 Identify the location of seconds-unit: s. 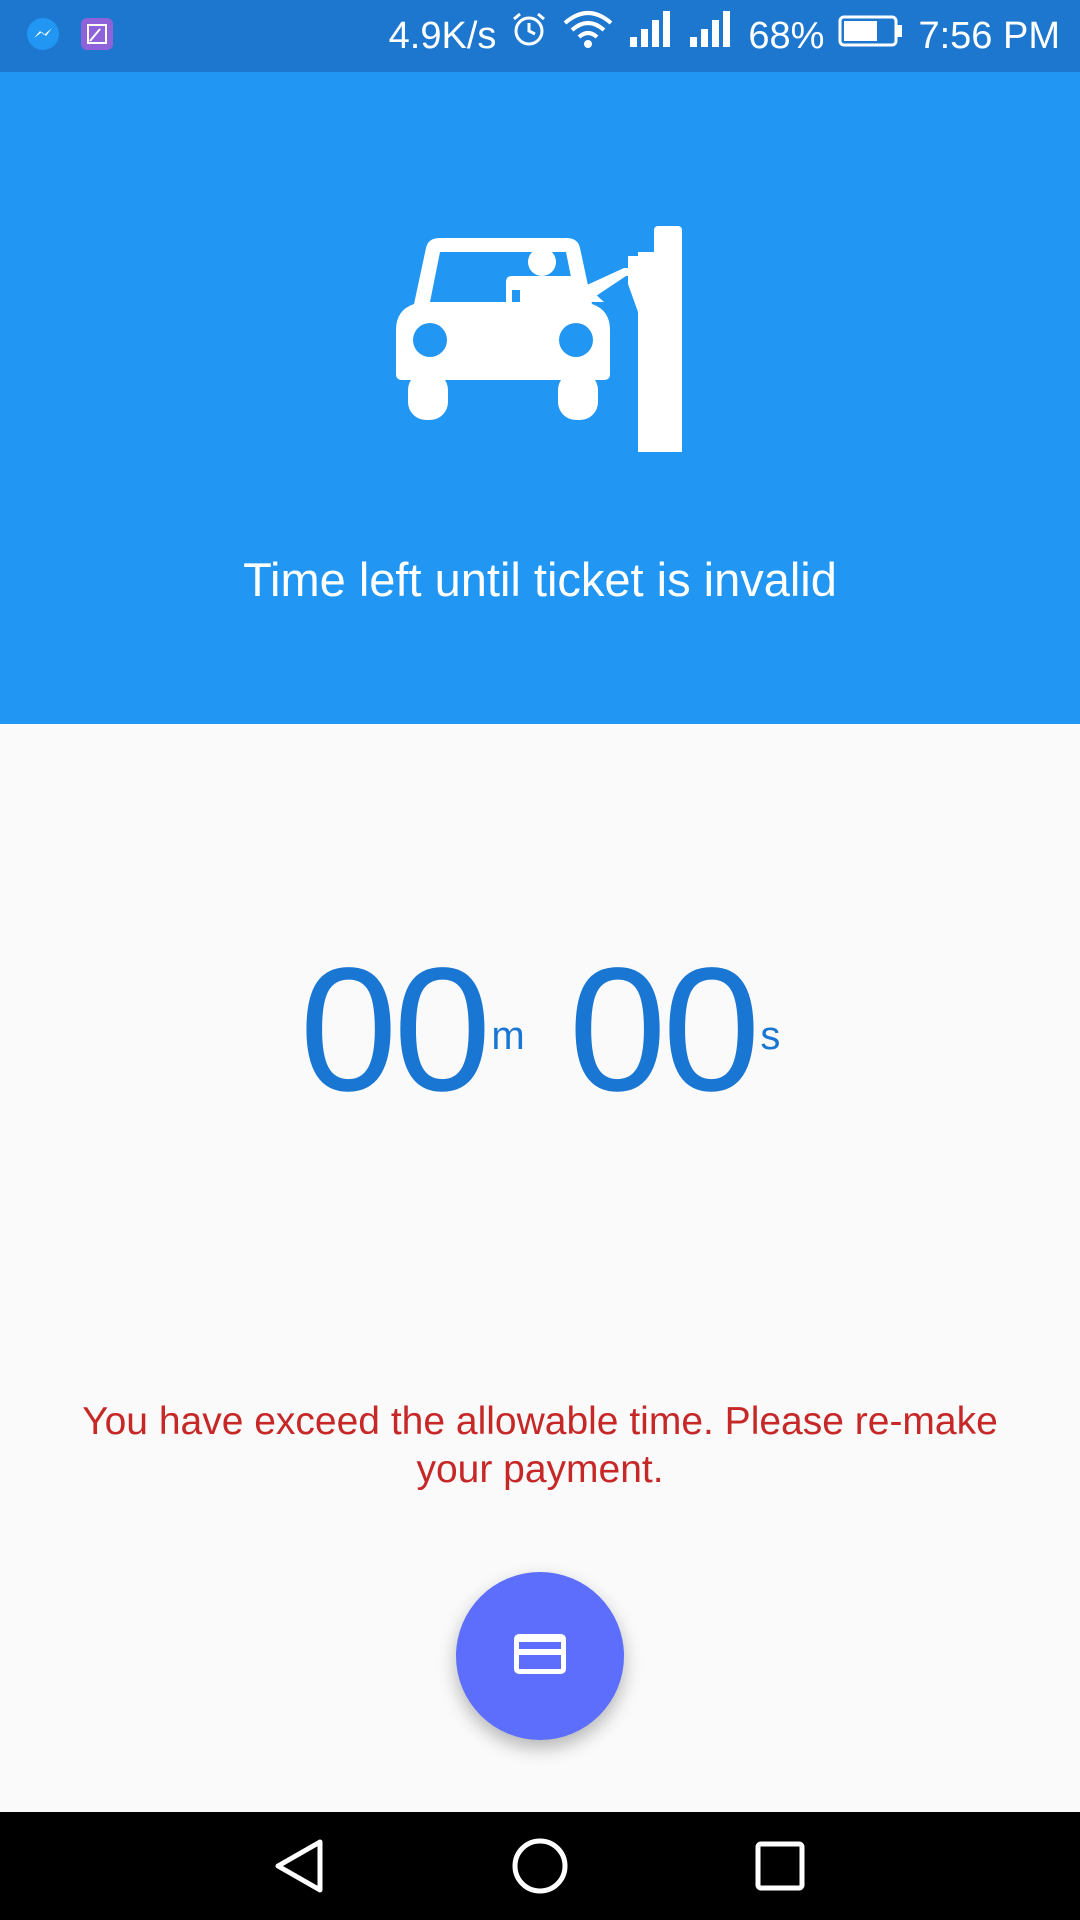
(770, 1036).